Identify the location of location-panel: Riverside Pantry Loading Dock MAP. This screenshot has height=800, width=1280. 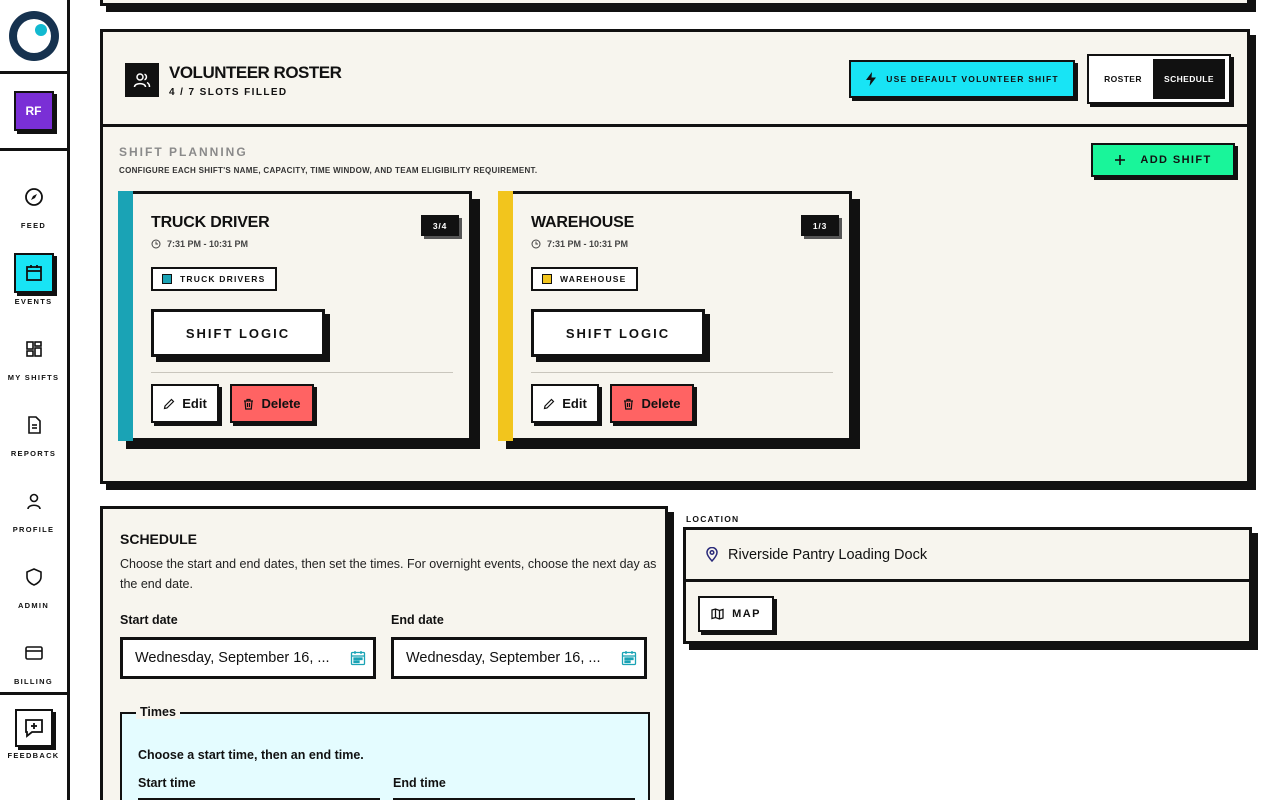
(967, 585).